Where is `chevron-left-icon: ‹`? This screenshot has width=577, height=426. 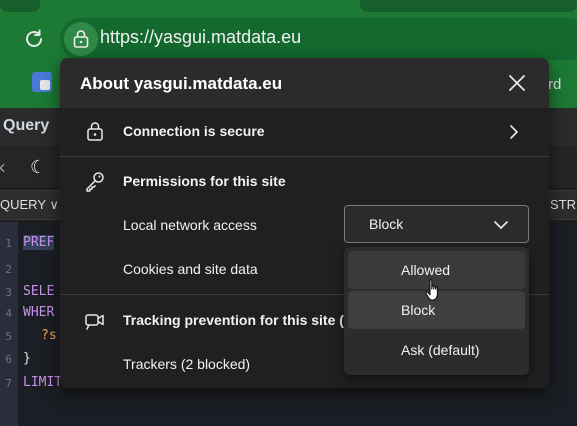
chevron-left-icon: ‹ is located at coordinates (3, 167).